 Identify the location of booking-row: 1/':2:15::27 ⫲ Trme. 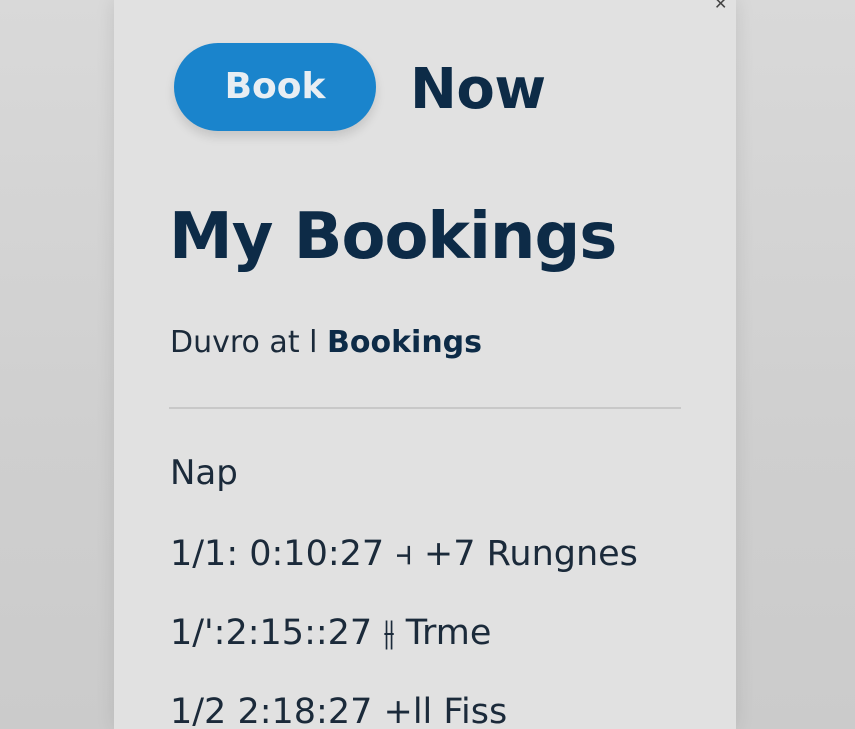
(330, 633).